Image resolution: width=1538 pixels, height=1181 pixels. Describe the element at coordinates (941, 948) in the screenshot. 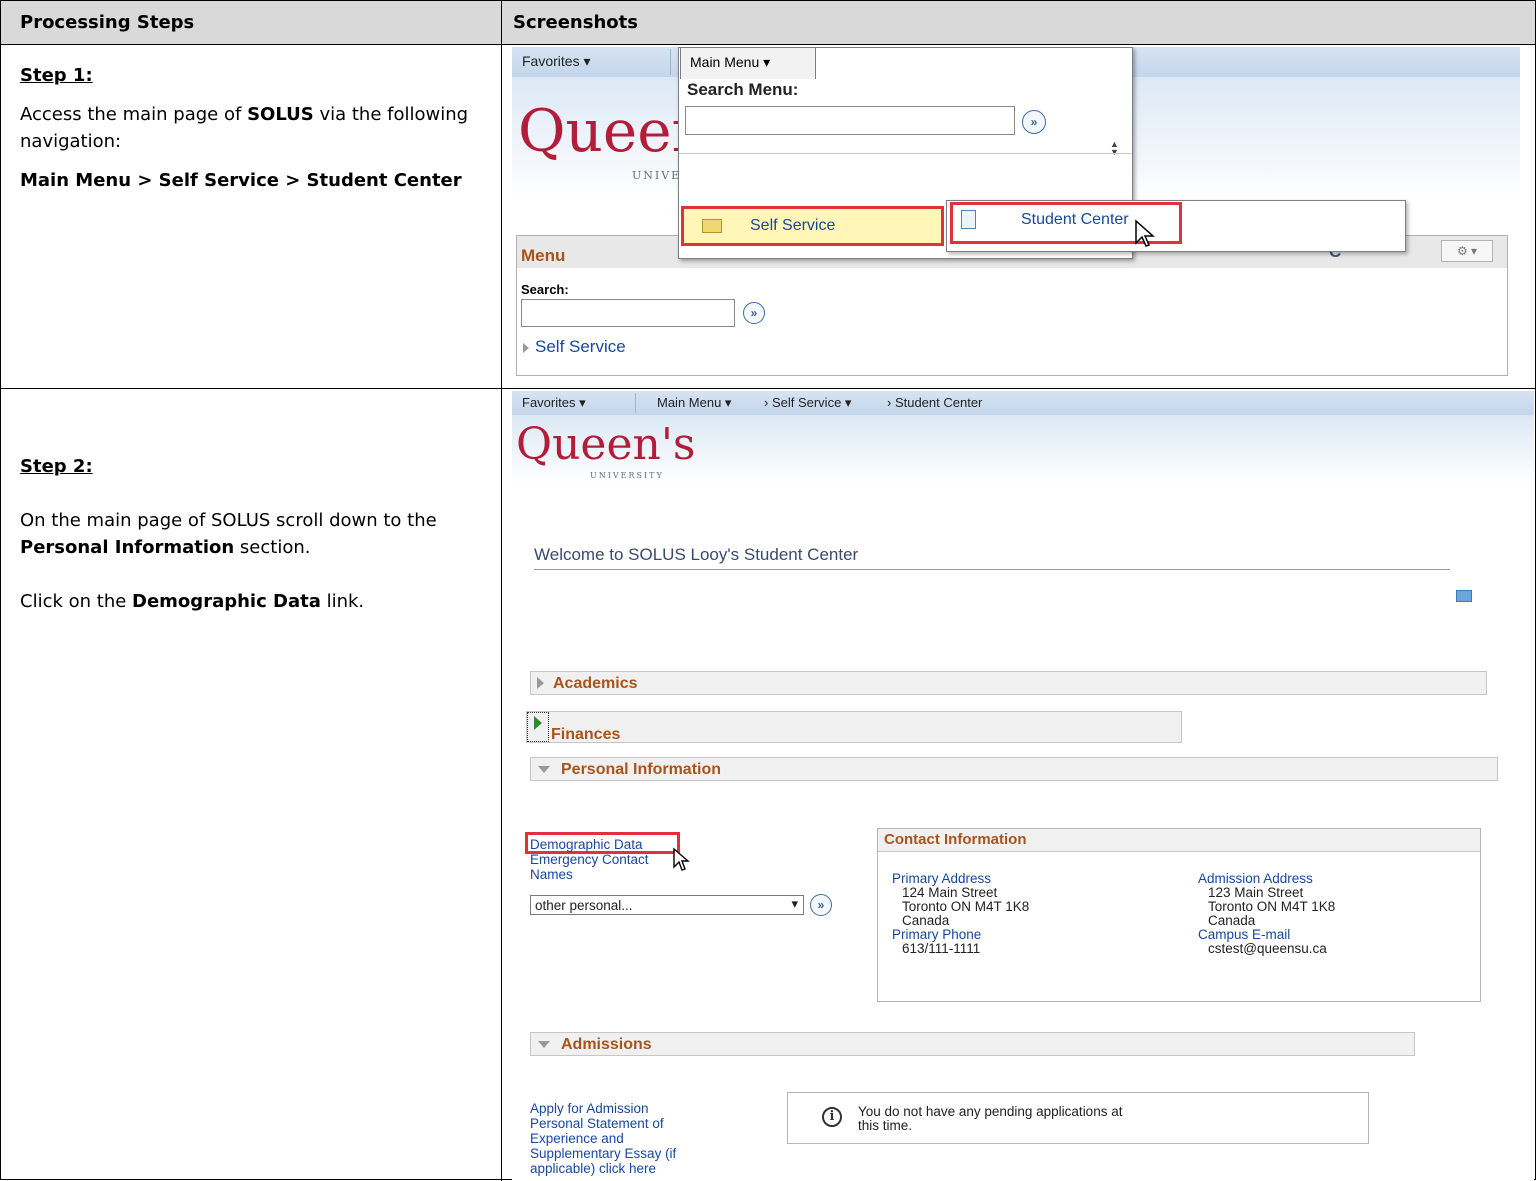

I see `primary-phone: 613/111-1111` at that location.